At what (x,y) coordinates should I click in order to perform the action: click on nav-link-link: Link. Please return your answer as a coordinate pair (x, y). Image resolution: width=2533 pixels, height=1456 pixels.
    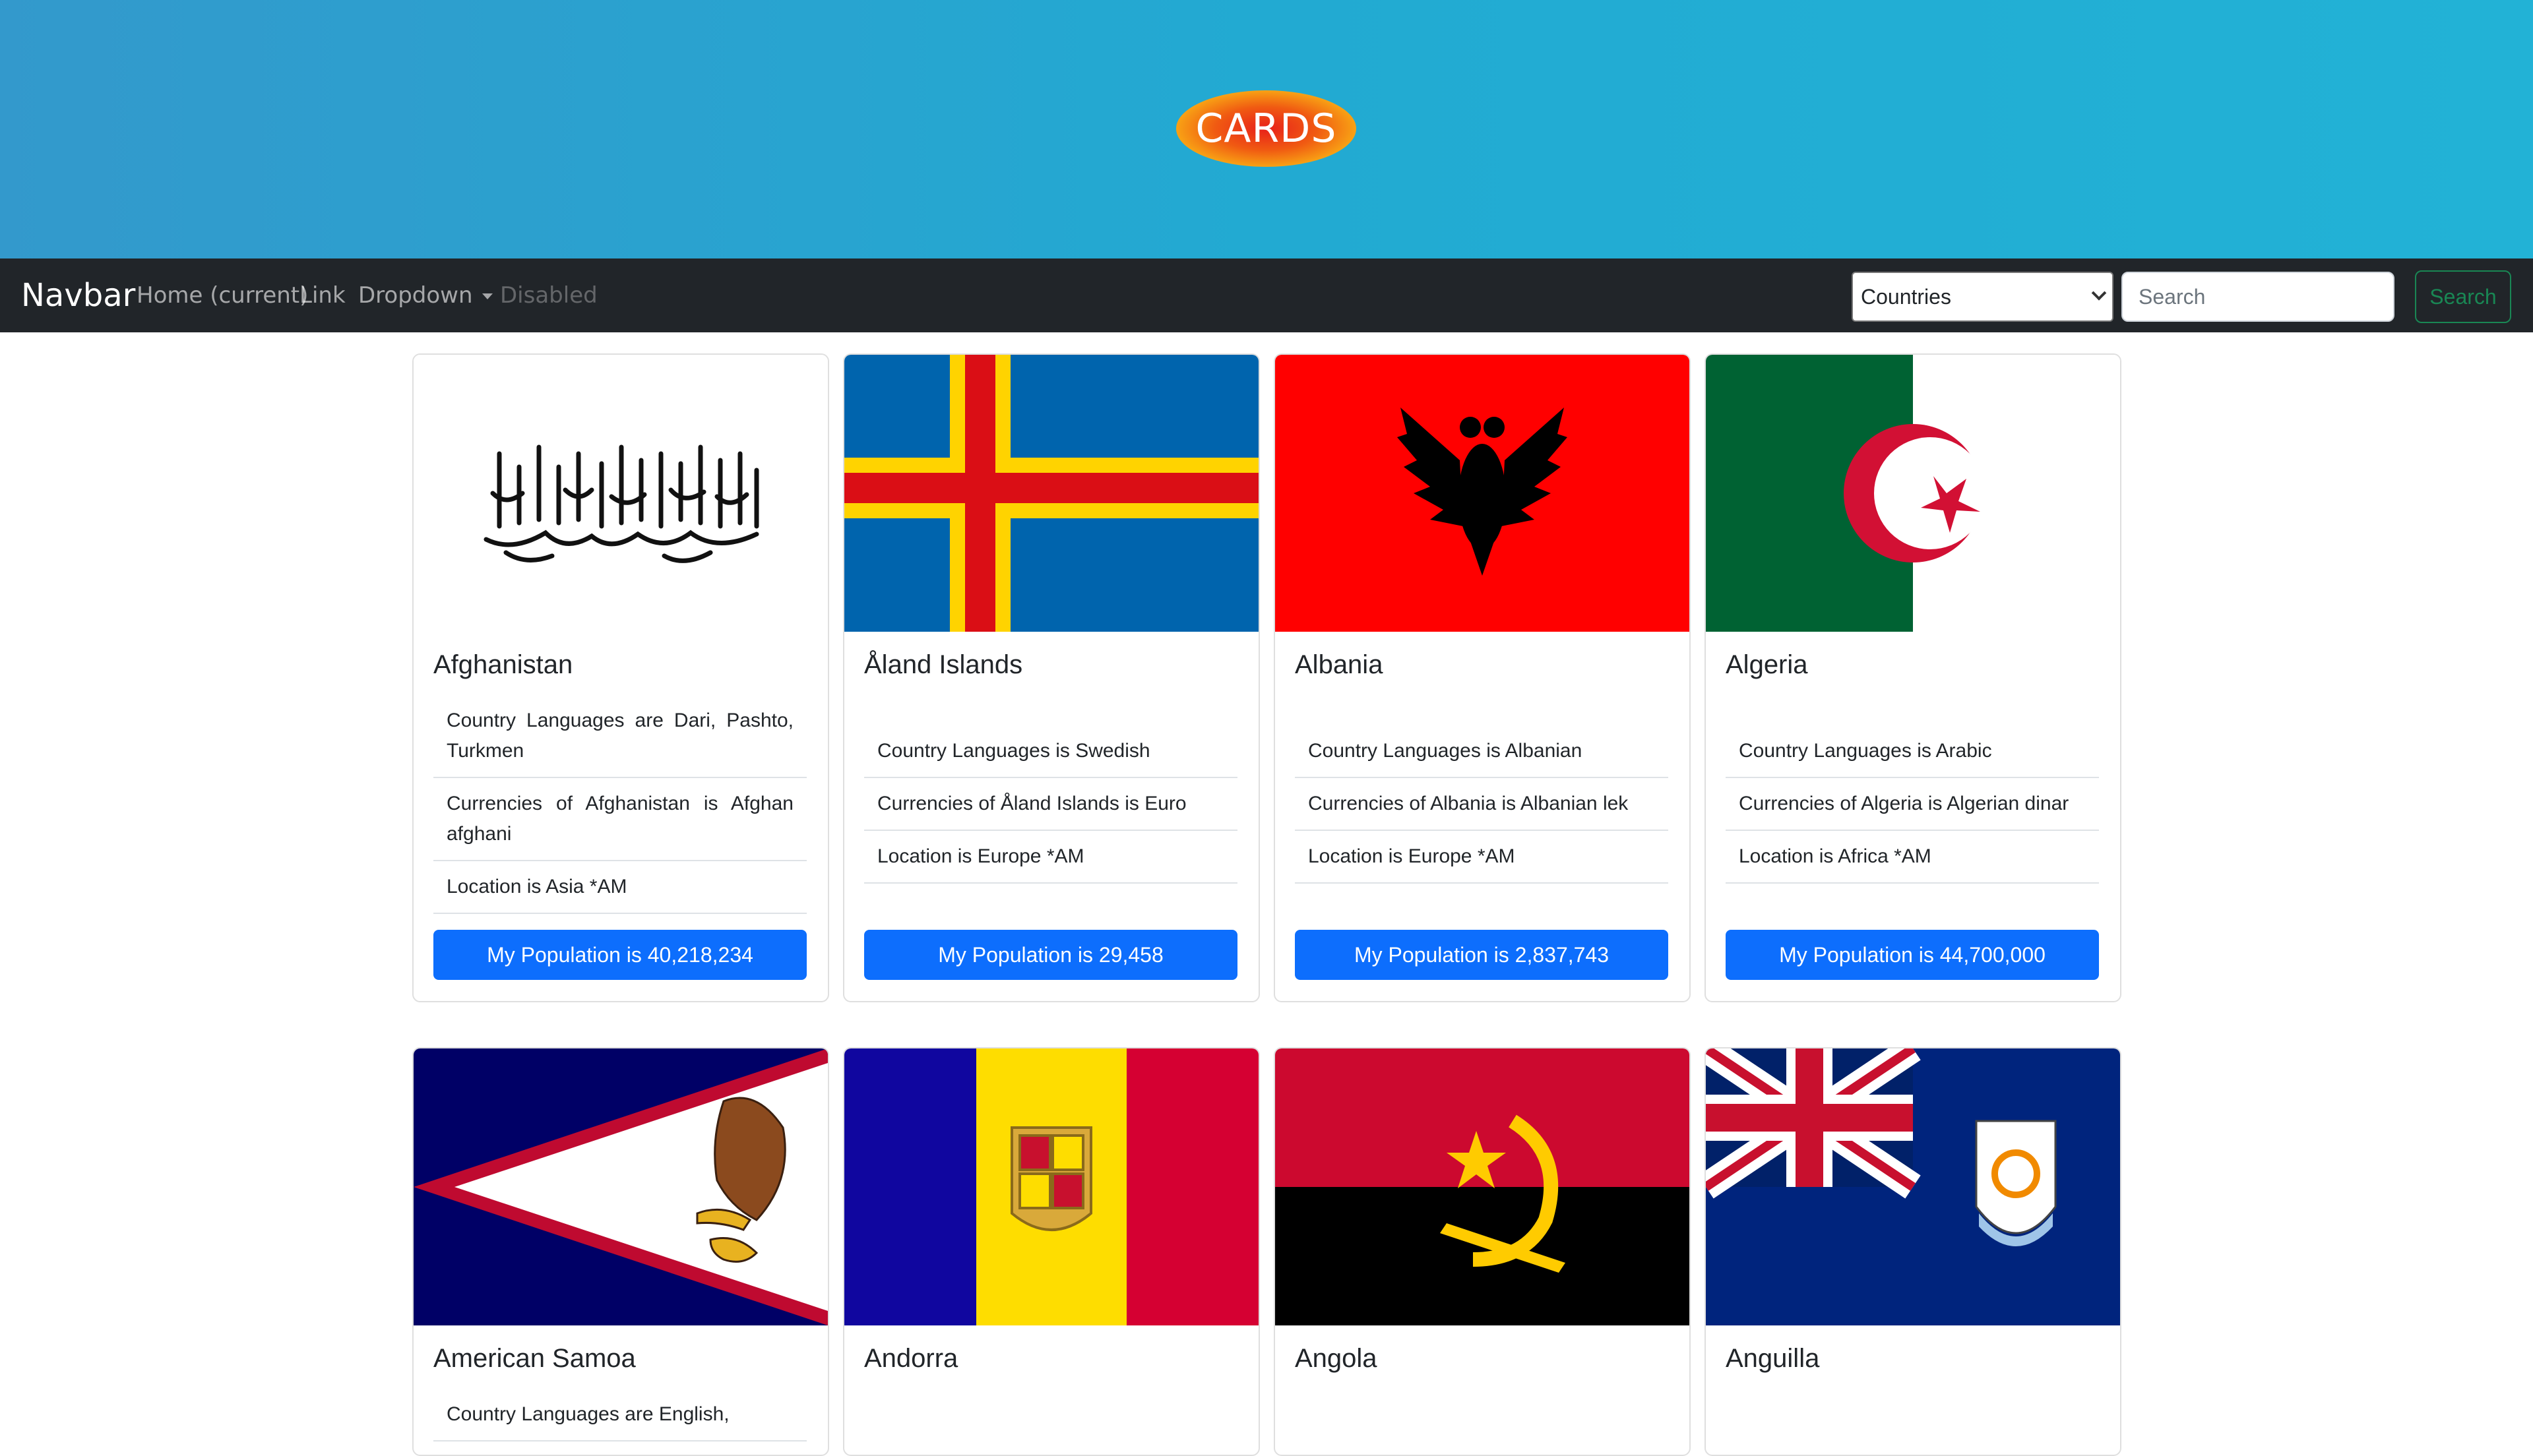
    Looking at the image, I should click on (322, 295).